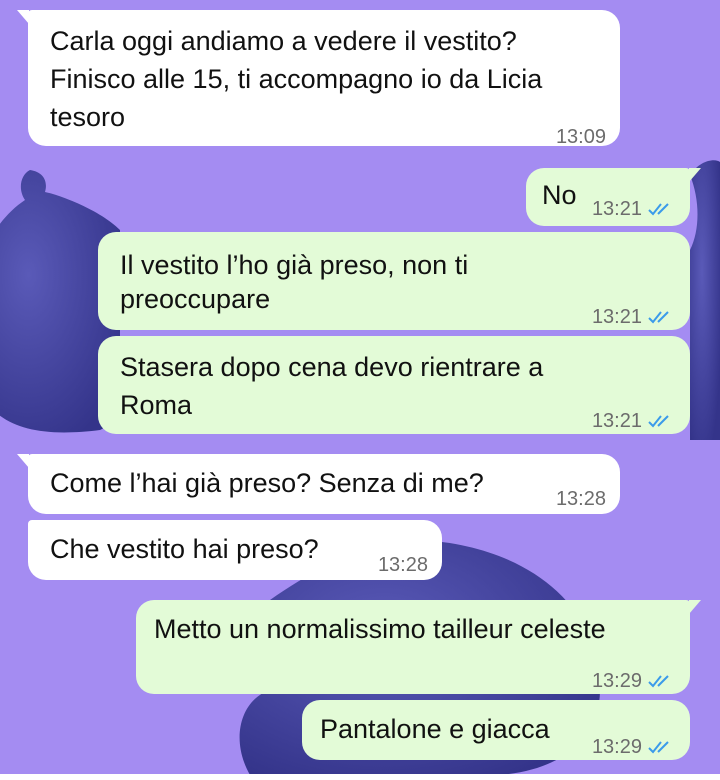 Image resolution: width=720 pixels, height=780 pixels. I want to click on message-meta: 13:09, so click(581, 137).